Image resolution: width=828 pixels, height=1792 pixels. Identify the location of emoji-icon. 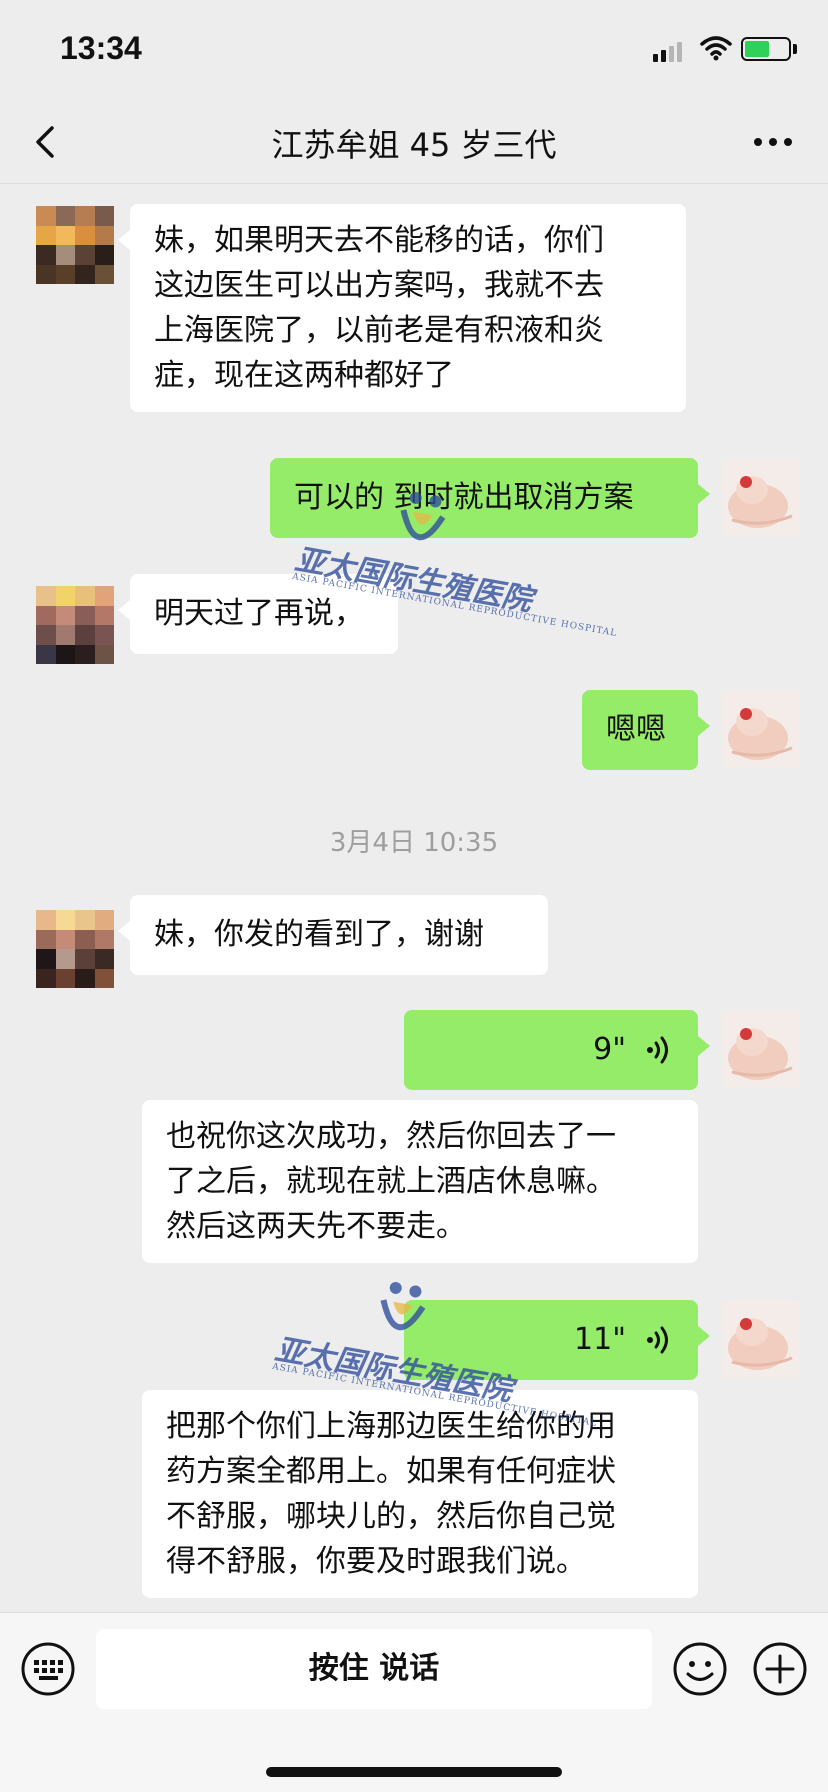
(700, 1669).